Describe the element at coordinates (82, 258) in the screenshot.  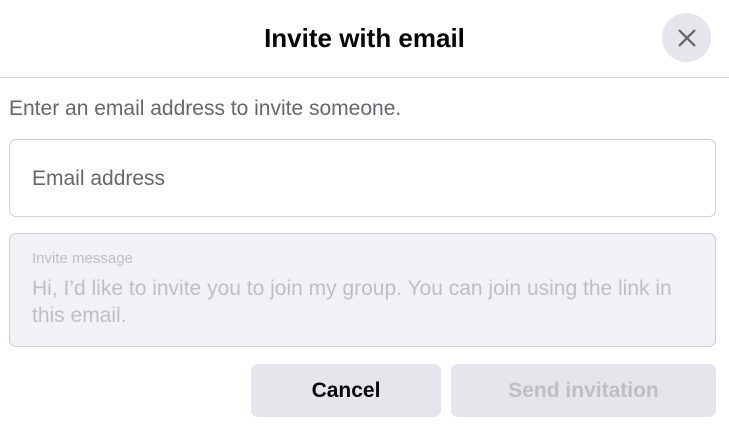
I see `invite-message-label: Invite message` at that location.